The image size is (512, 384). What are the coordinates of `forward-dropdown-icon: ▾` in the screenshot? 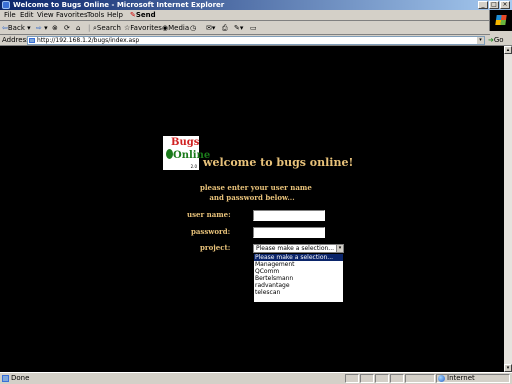 It's located at (46, 28).